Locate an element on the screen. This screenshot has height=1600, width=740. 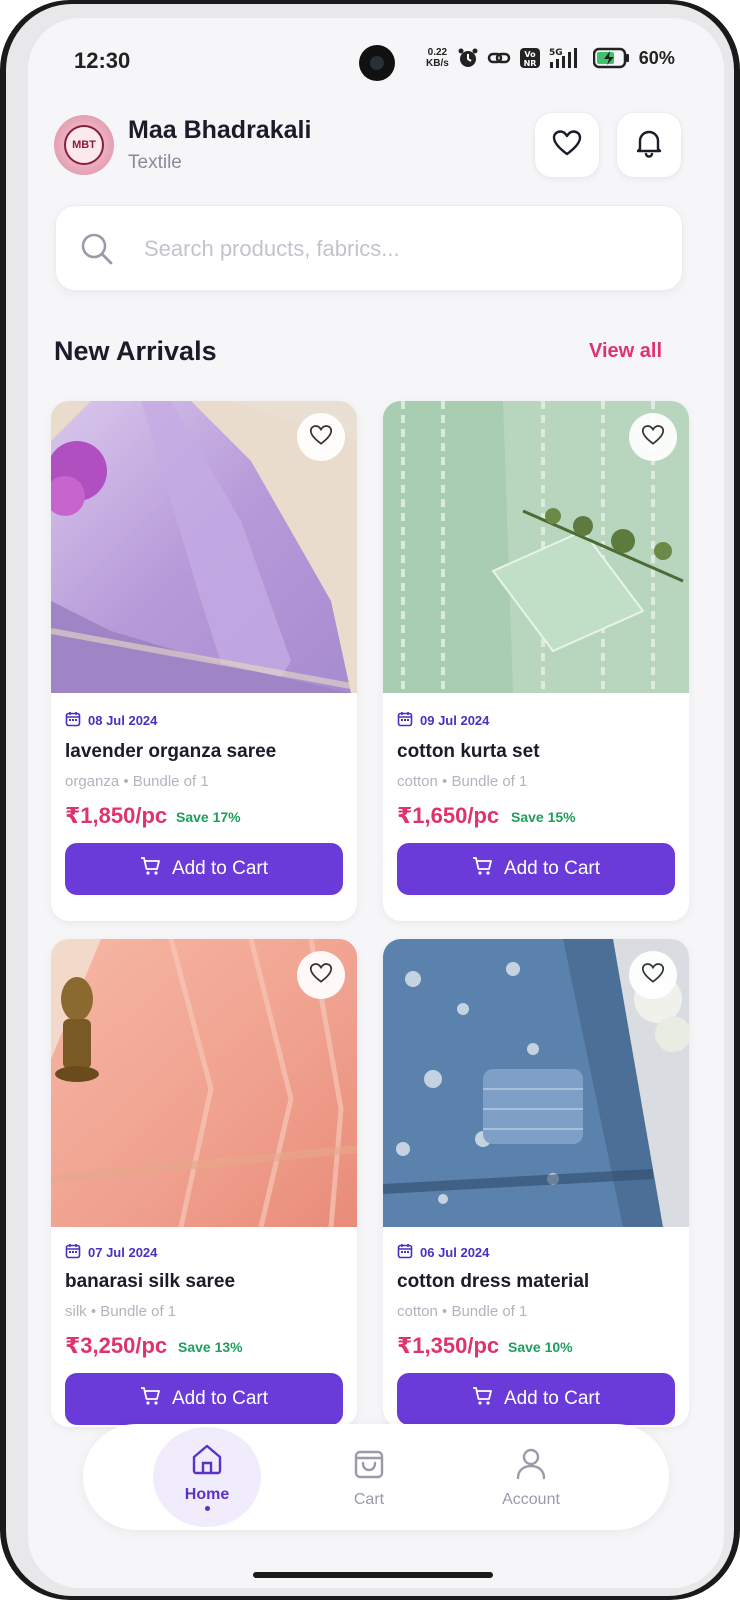
search-bar is located at coordinates (369, 248).